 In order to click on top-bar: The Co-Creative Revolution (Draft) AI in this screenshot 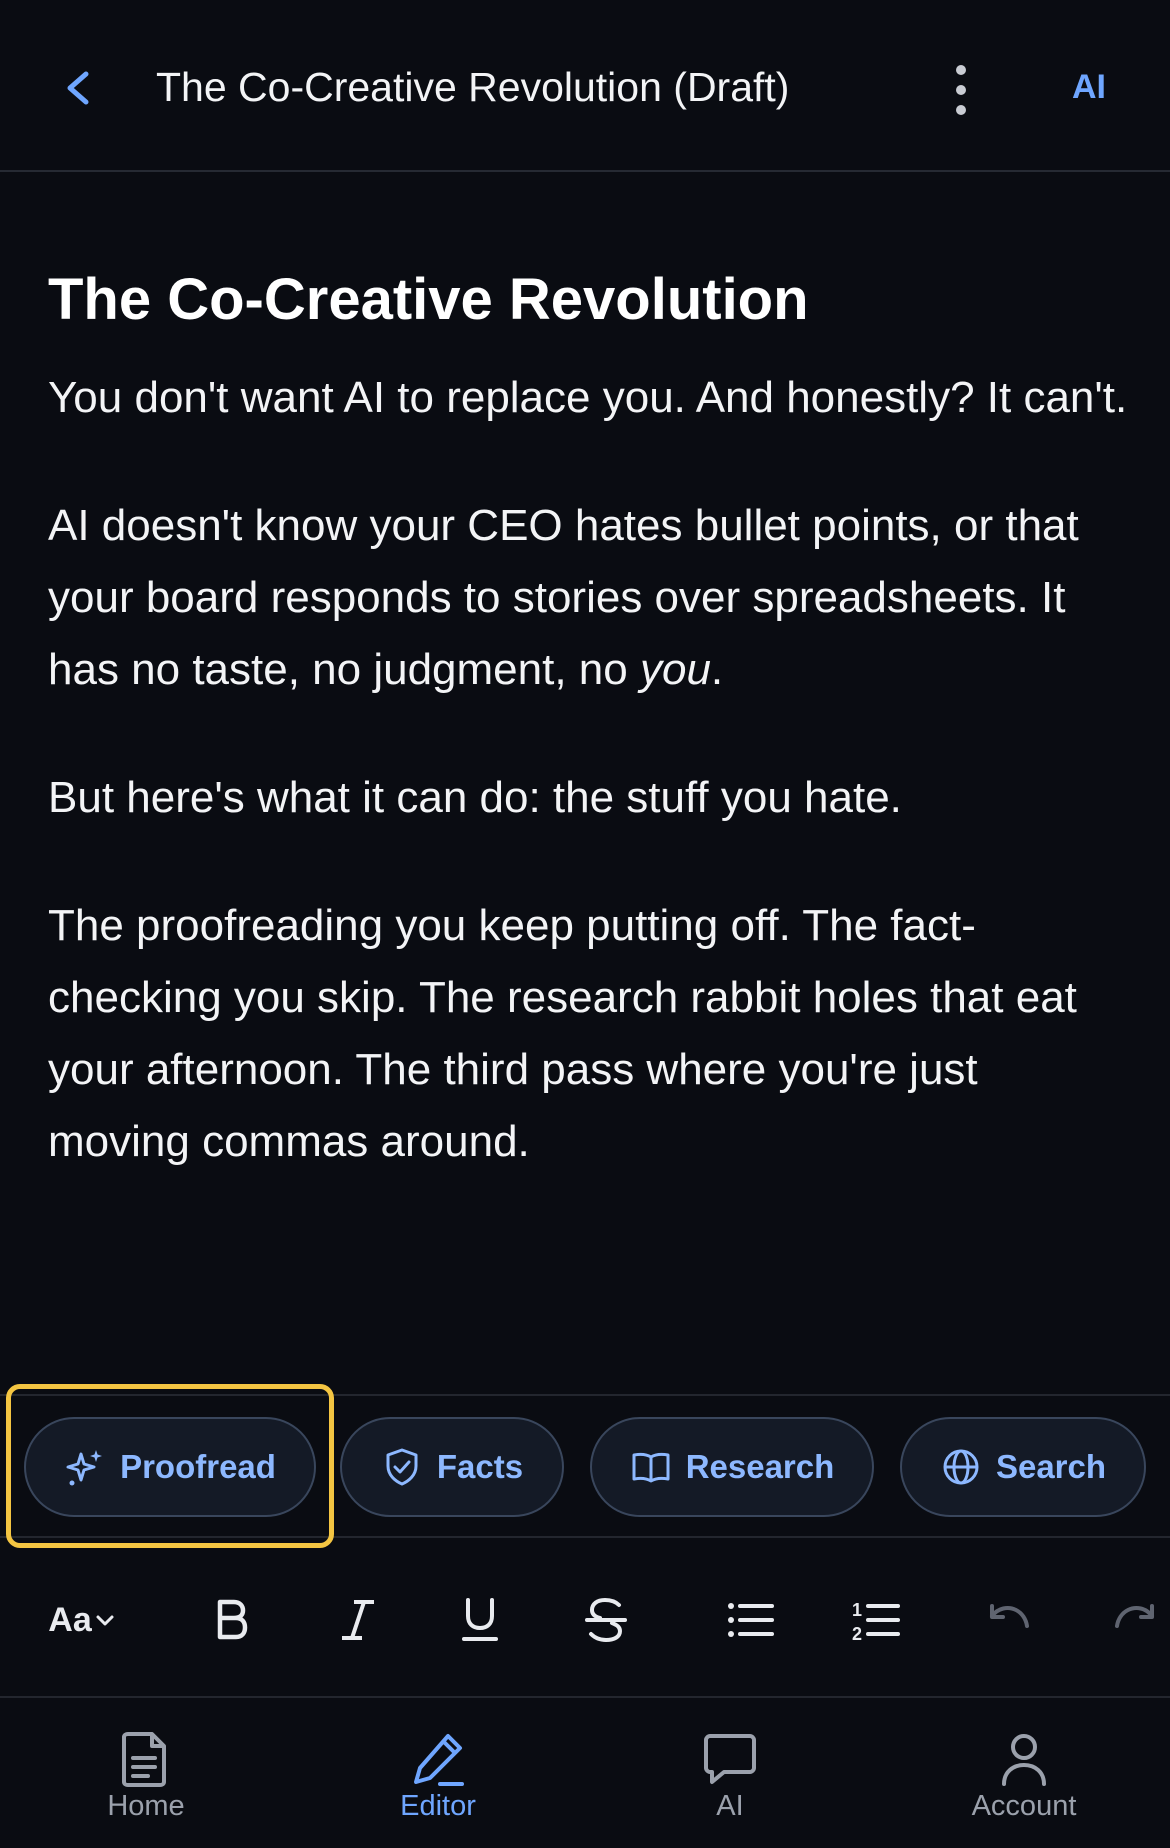, I will do `click(585, 86)`.